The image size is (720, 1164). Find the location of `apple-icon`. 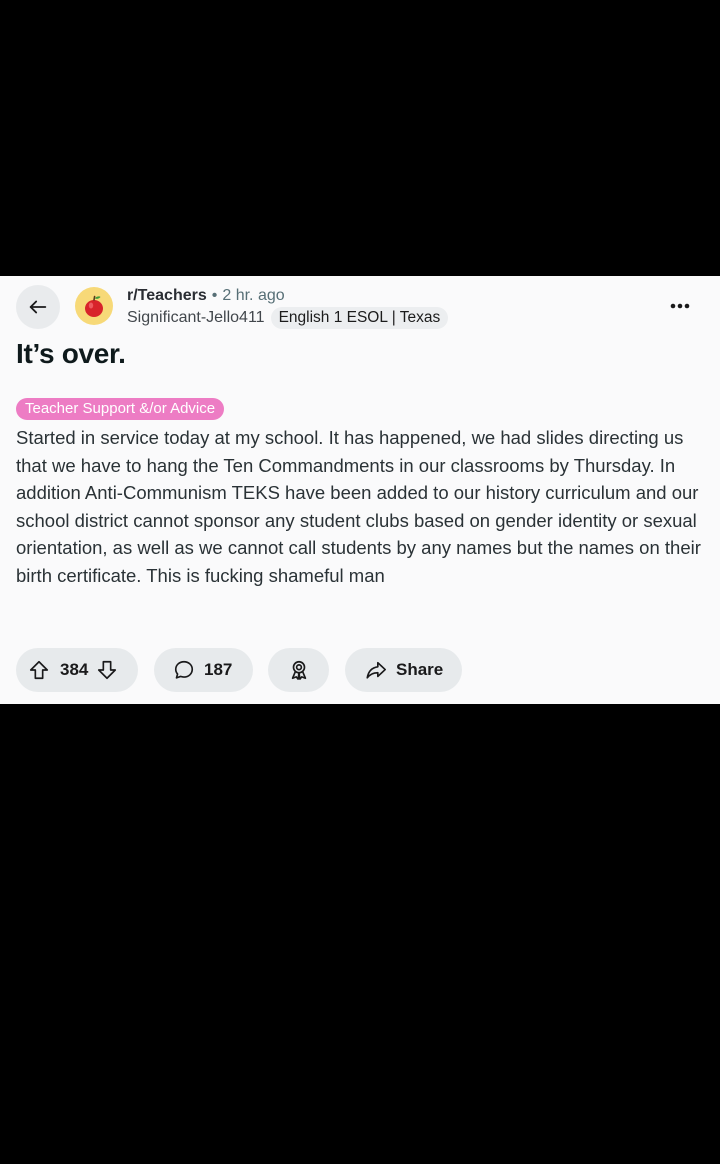

apple-icon is located at coordinates (94, 306).